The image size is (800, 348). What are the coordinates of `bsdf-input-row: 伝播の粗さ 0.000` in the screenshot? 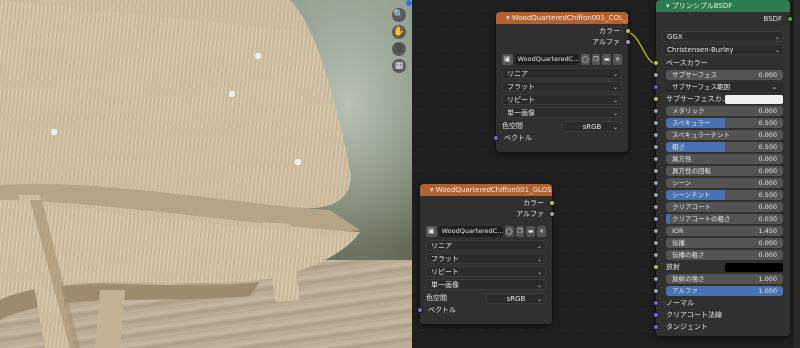 It's located at (718, 255).